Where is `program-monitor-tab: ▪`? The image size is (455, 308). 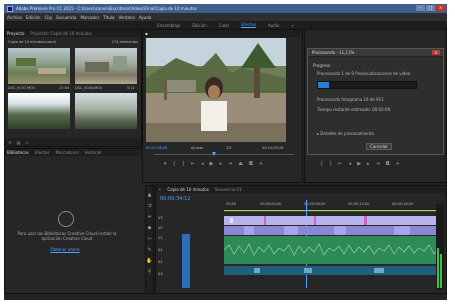
program-monitor-tab: ▪ is located at coordinates (146, 33).